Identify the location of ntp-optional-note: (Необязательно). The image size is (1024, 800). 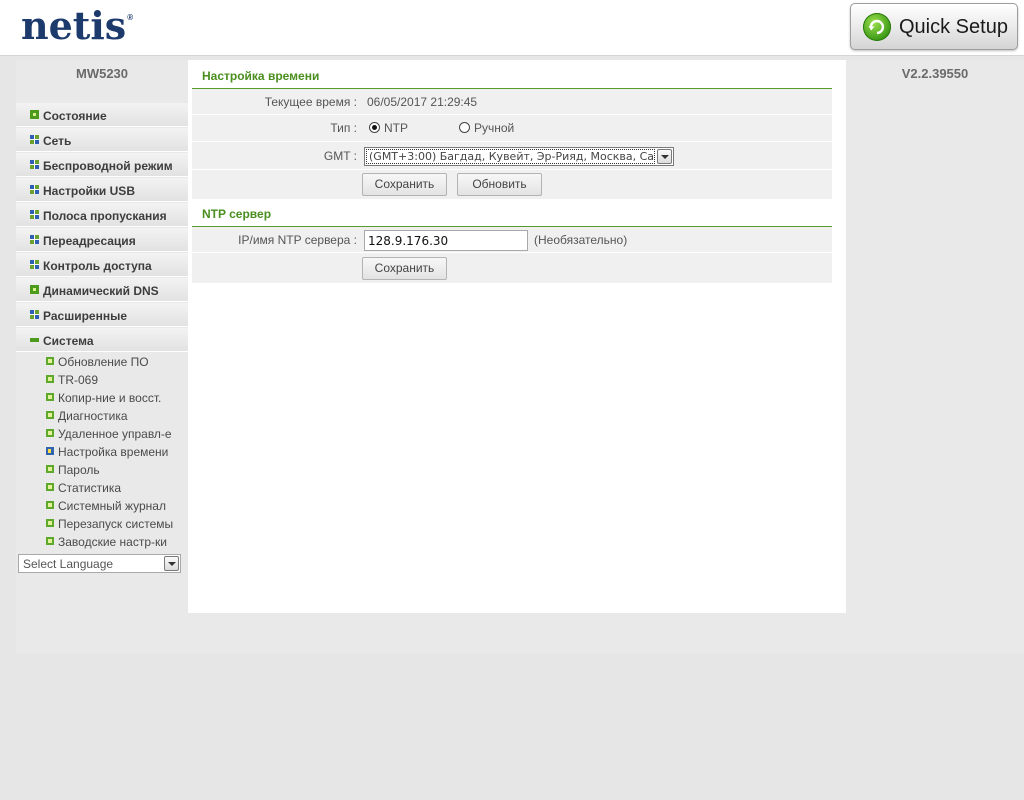
(581, 240).